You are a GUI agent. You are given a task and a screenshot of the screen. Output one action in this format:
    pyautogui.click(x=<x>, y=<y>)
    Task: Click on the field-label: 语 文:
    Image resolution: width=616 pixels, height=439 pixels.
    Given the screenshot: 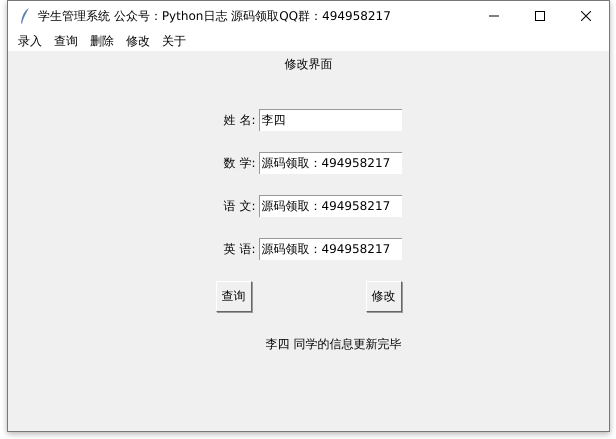 What is the action you would take?
    pyautogui.click(x=240, y=206)
    